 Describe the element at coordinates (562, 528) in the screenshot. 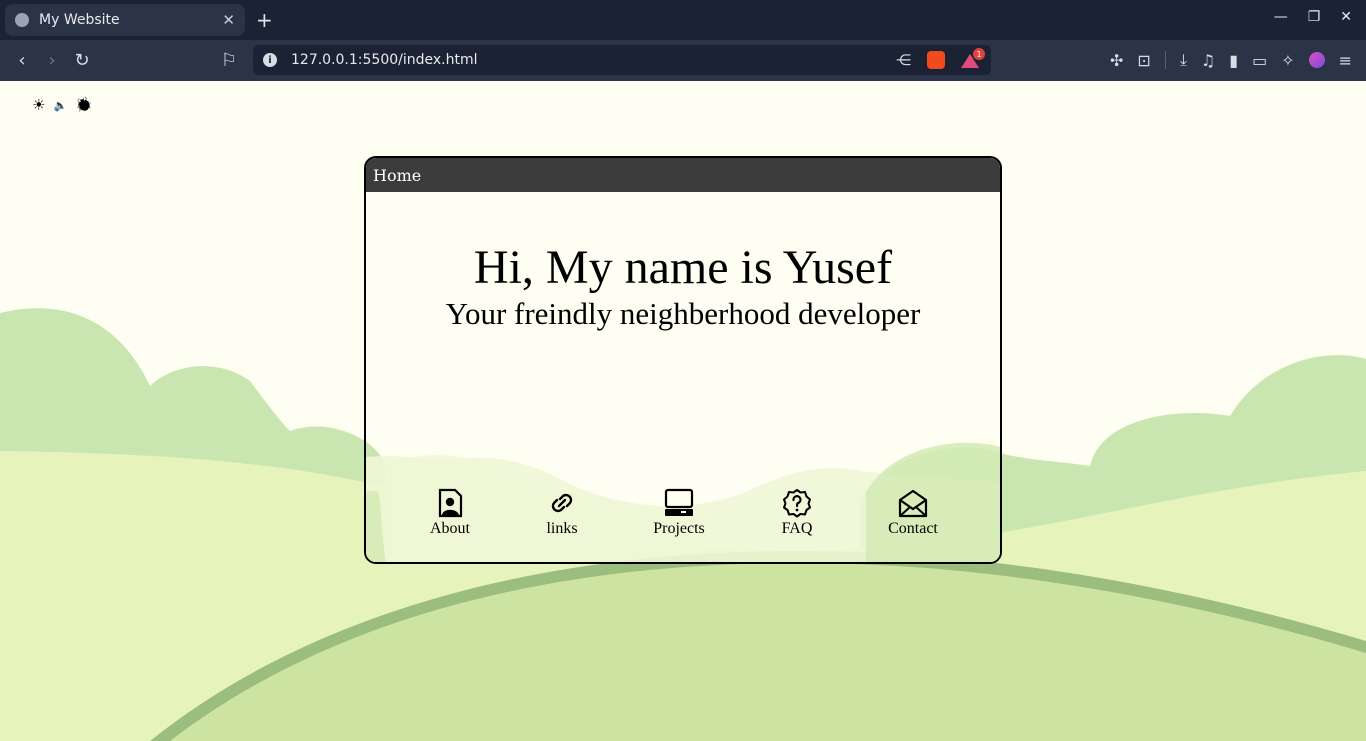

I see `nav-label: links` at that location.